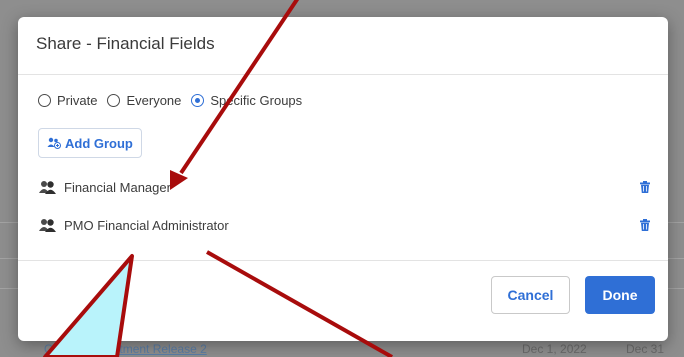 The height and width of the screenshot is (357, 684). I want to click on radio-specific-groups: Specific Groups, so click(246, 100).